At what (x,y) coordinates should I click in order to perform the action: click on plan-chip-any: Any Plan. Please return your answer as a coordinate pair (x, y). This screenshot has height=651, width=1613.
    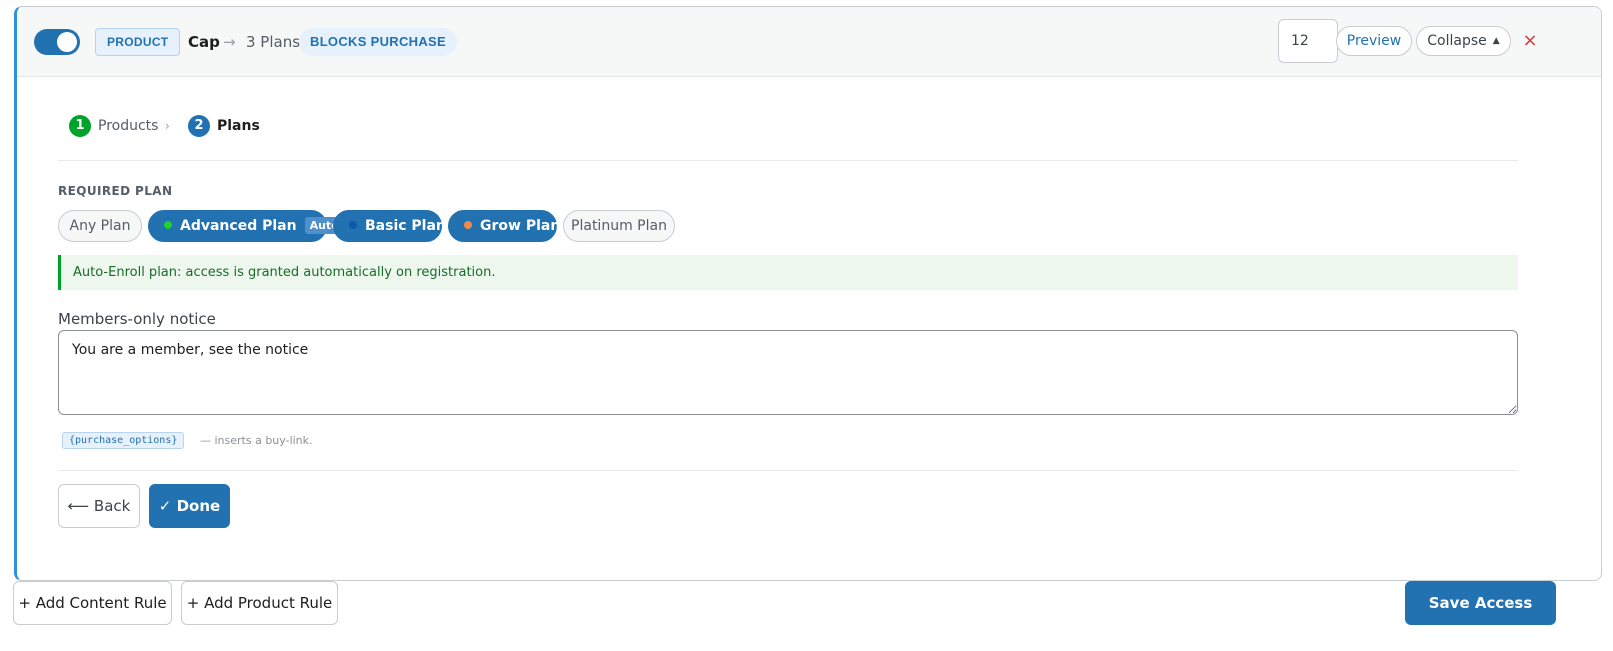
    Looking at the image, I should click on (100, 226).